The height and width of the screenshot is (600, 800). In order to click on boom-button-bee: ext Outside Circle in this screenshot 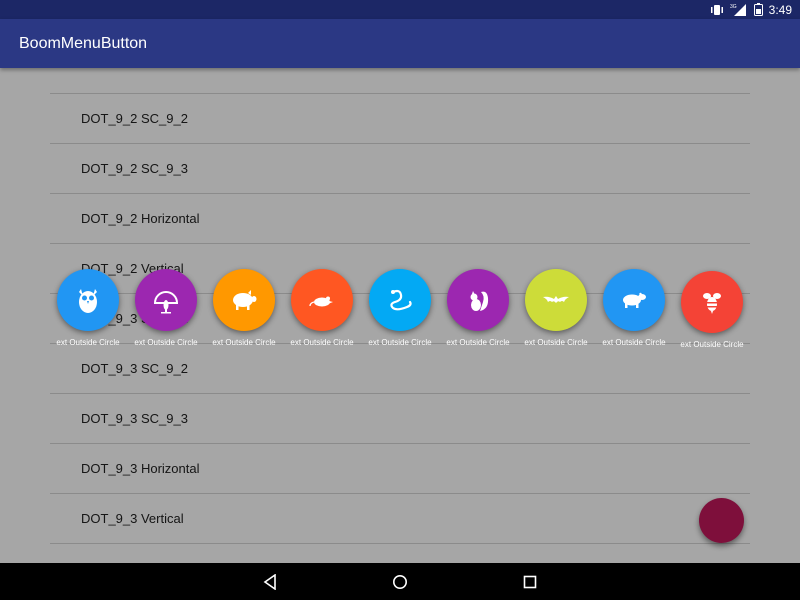, I will do `click(712, 310)`.